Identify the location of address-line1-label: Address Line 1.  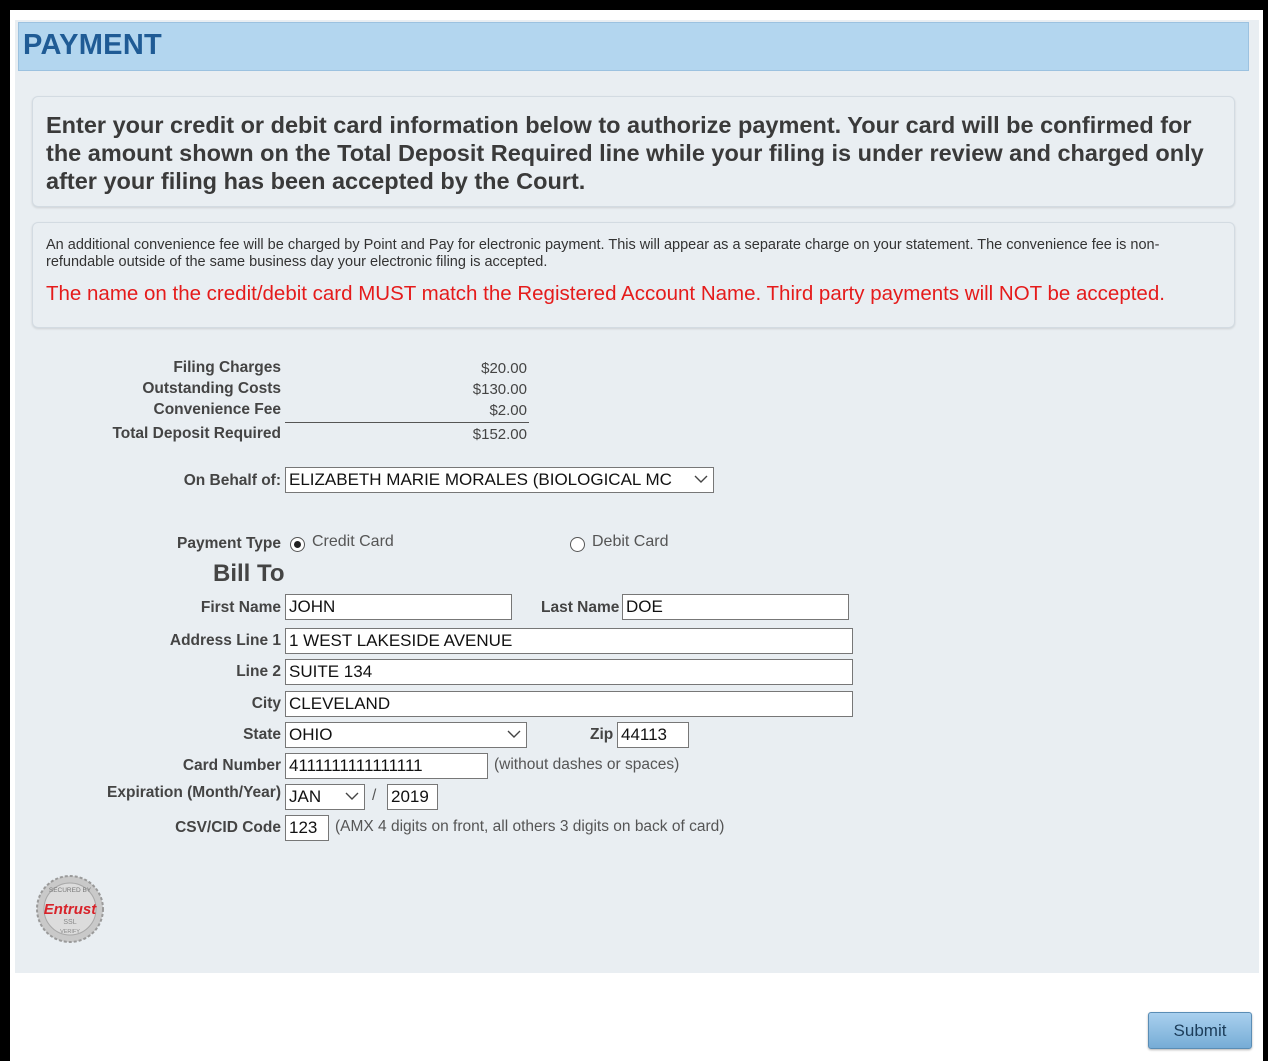
(225, 640).